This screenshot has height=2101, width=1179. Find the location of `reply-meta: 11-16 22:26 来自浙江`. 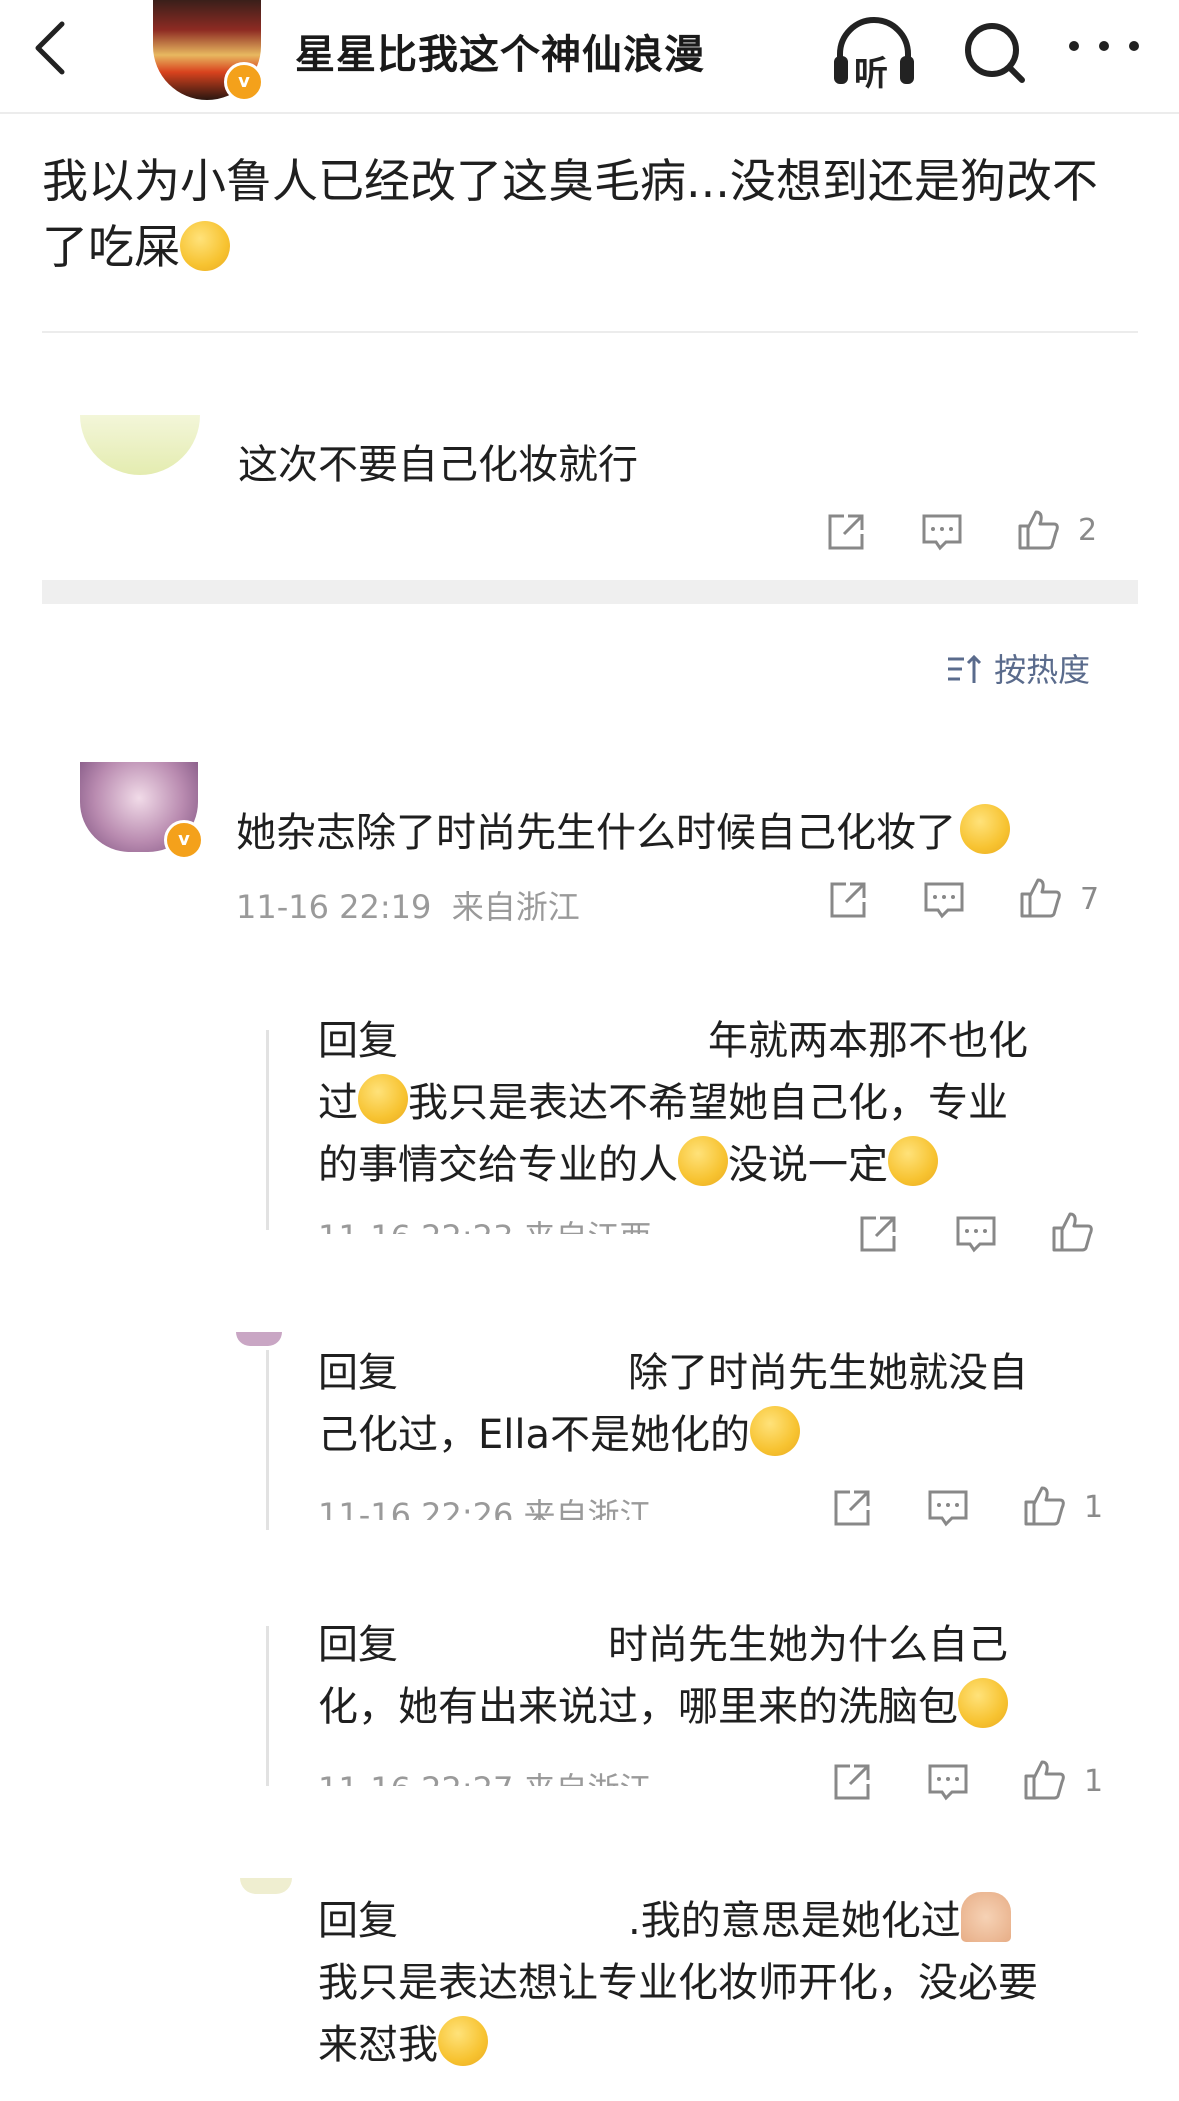

reply-meta: 11-16 22:26 来自浙江 is located at coordinates (485, 1508).